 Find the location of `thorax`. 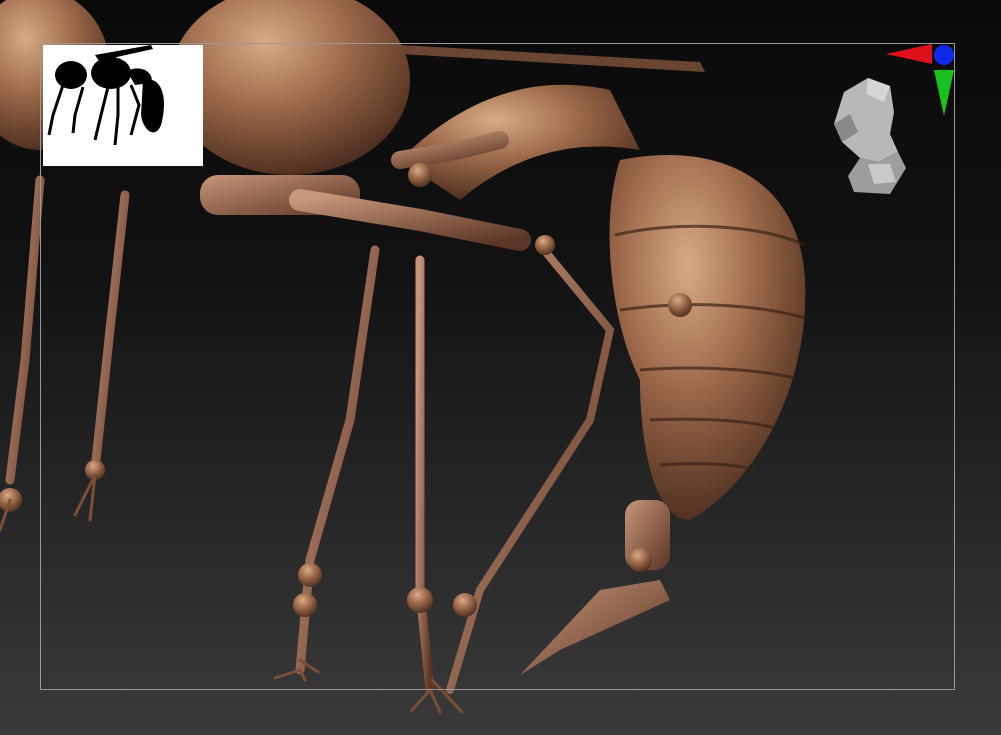

thorax is located at coordinates (290, 87).